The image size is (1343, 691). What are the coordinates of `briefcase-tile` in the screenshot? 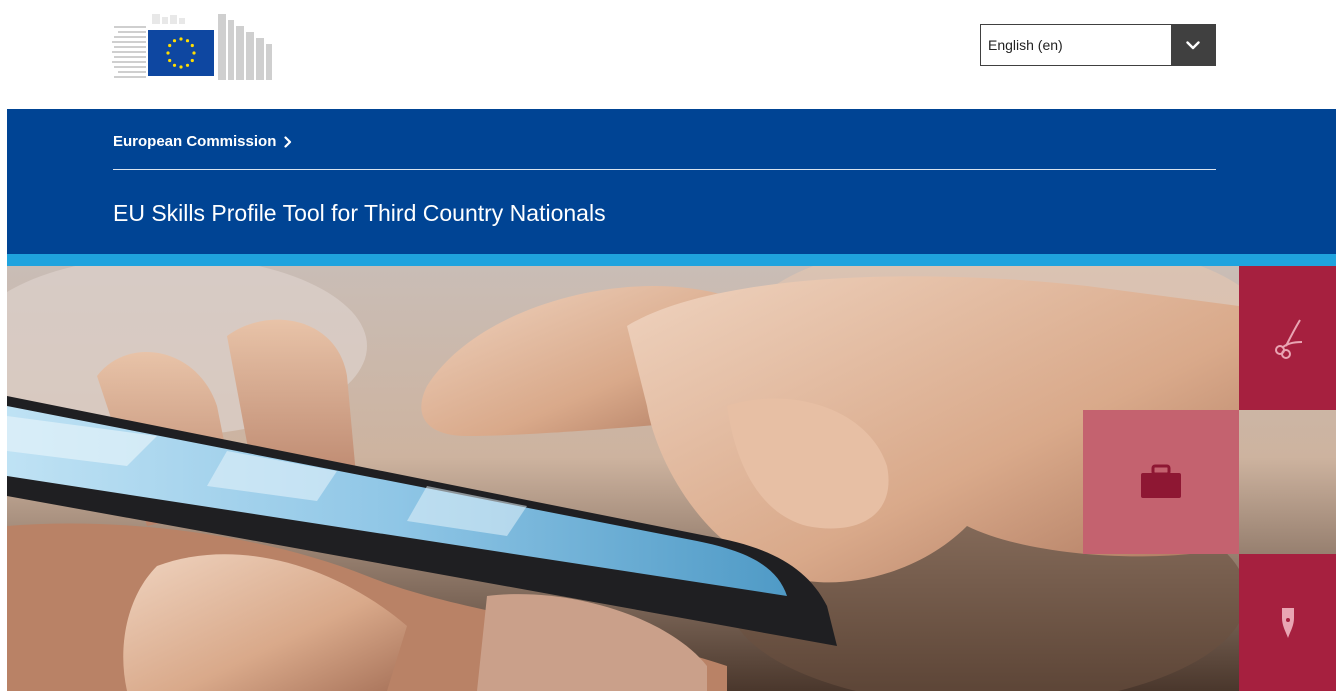 It's located at (1161, 482).